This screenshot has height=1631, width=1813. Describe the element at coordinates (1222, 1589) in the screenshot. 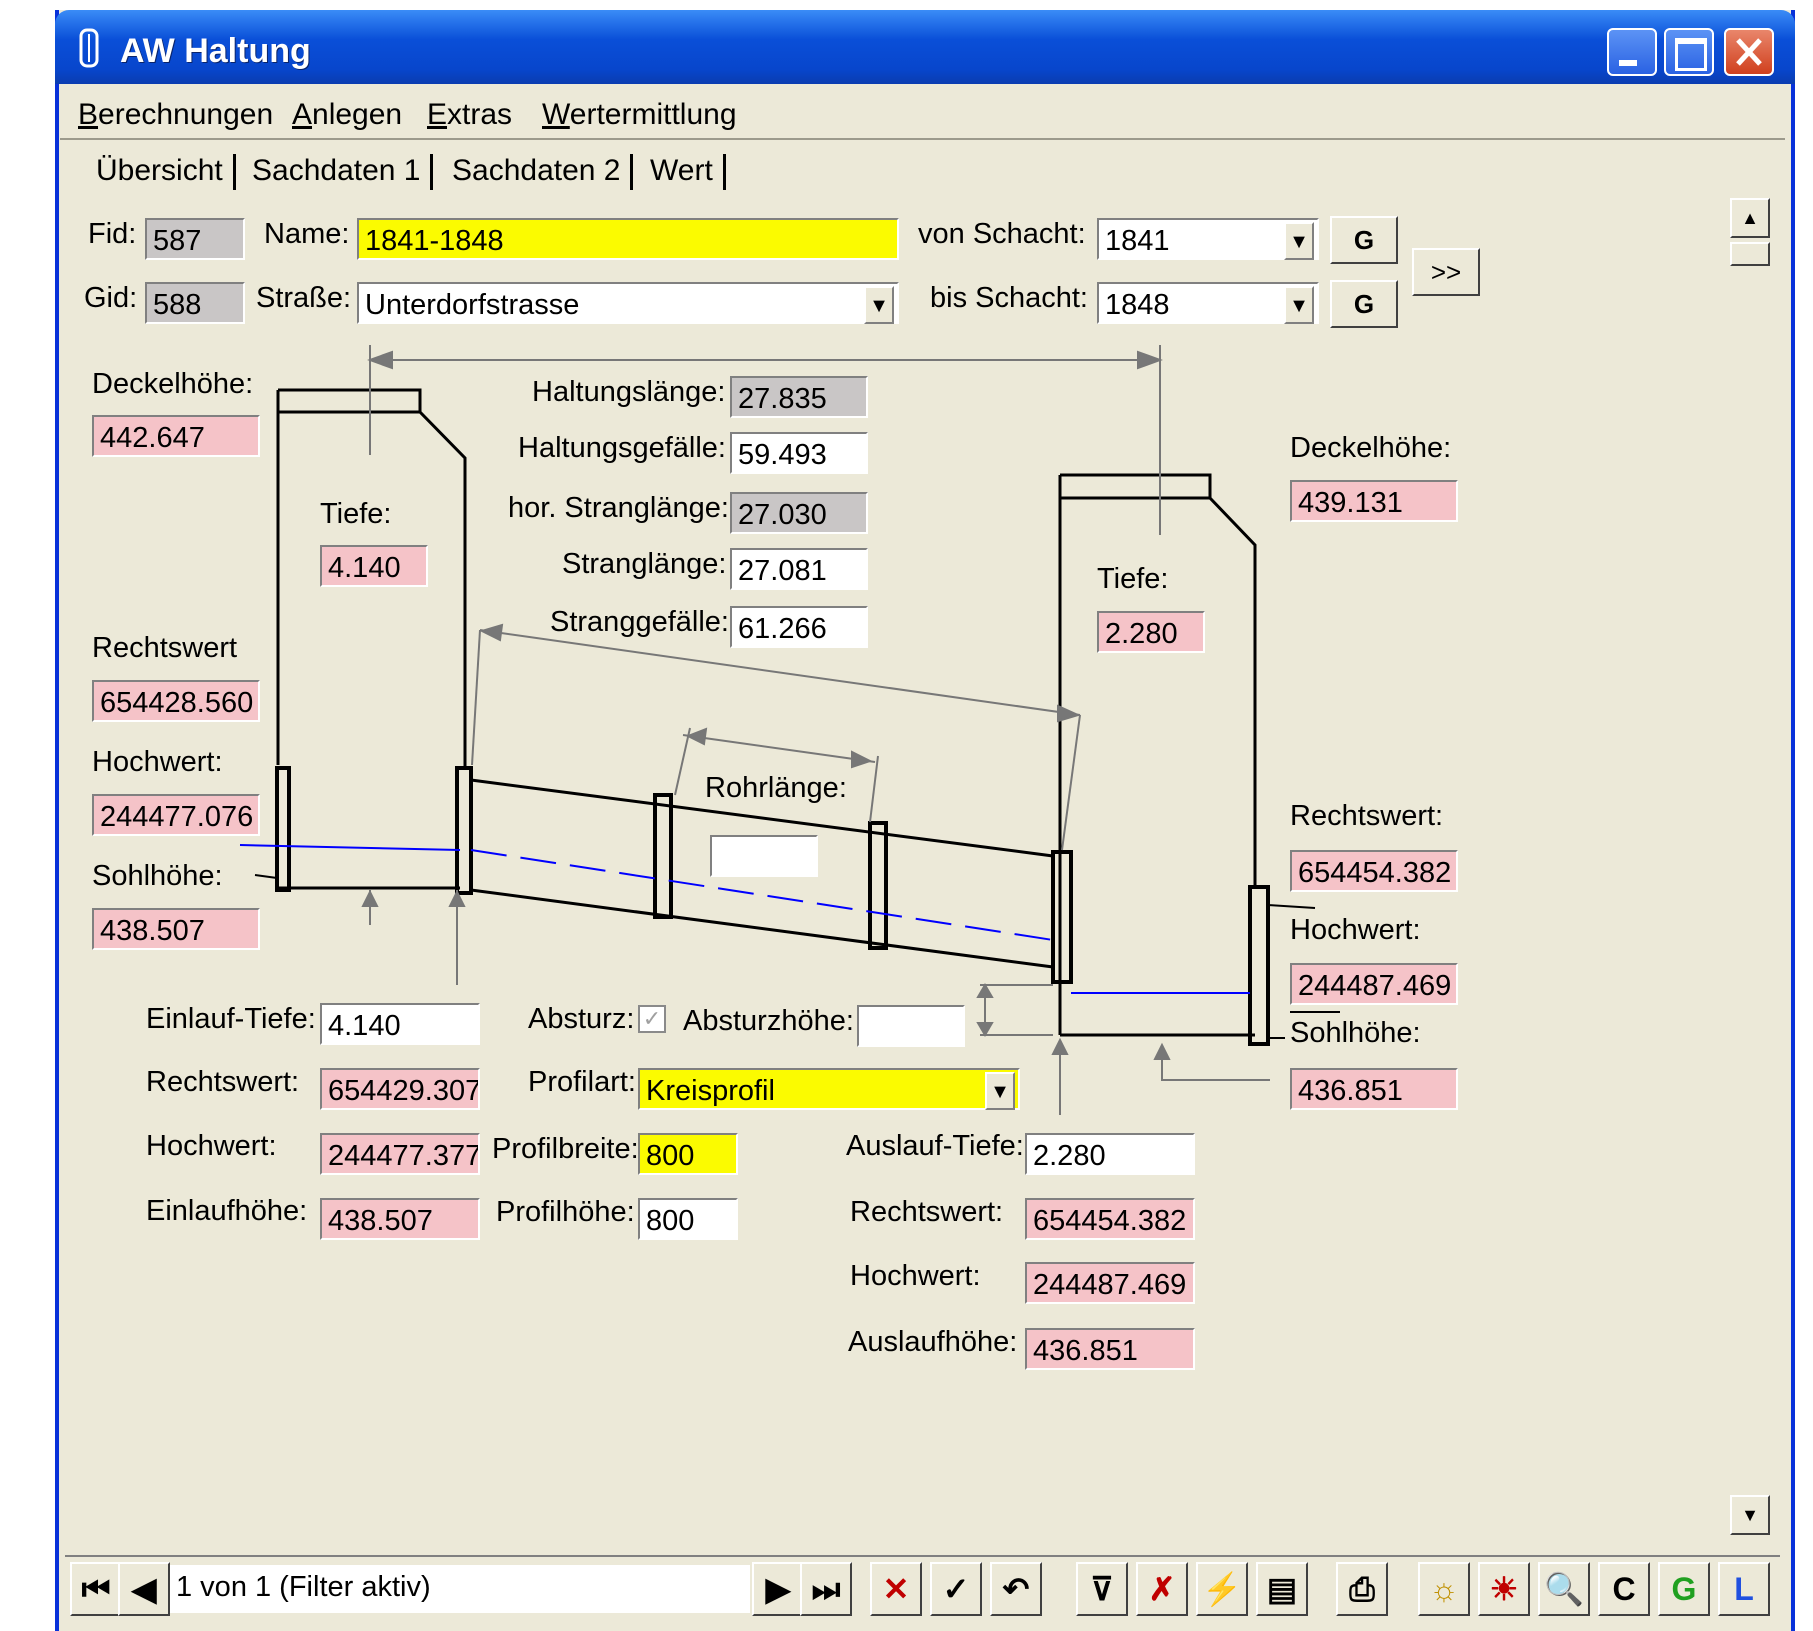

I see `quick-filter-button: ⚡` at that location.